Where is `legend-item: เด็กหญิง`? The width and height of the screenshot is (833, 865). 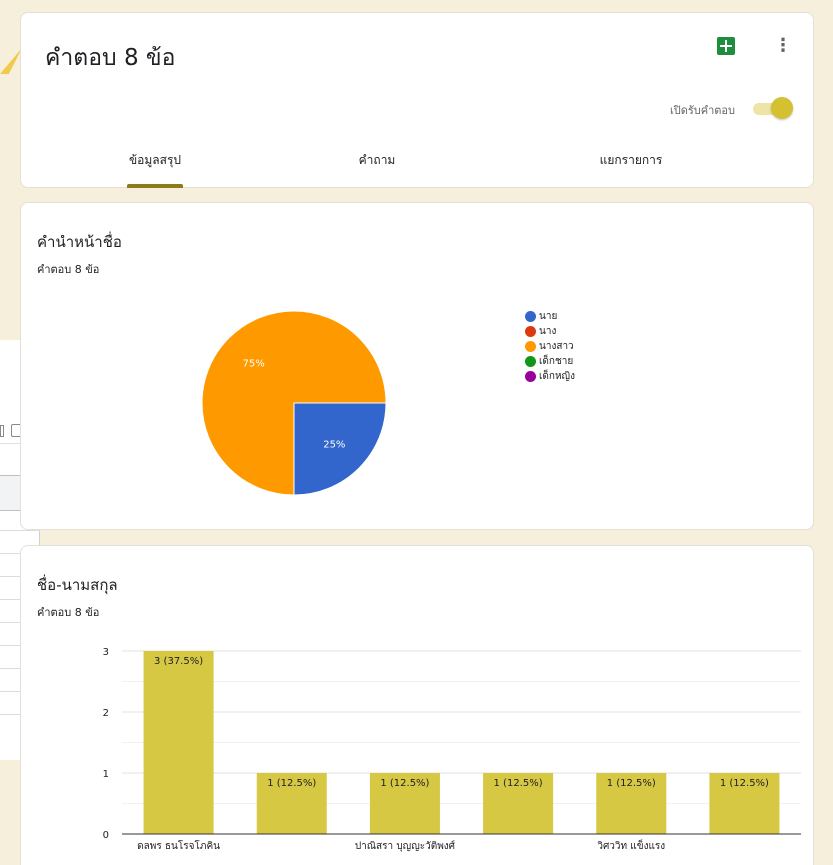 legend-item: เด็กหญิง is located at coordinates (550, 376).